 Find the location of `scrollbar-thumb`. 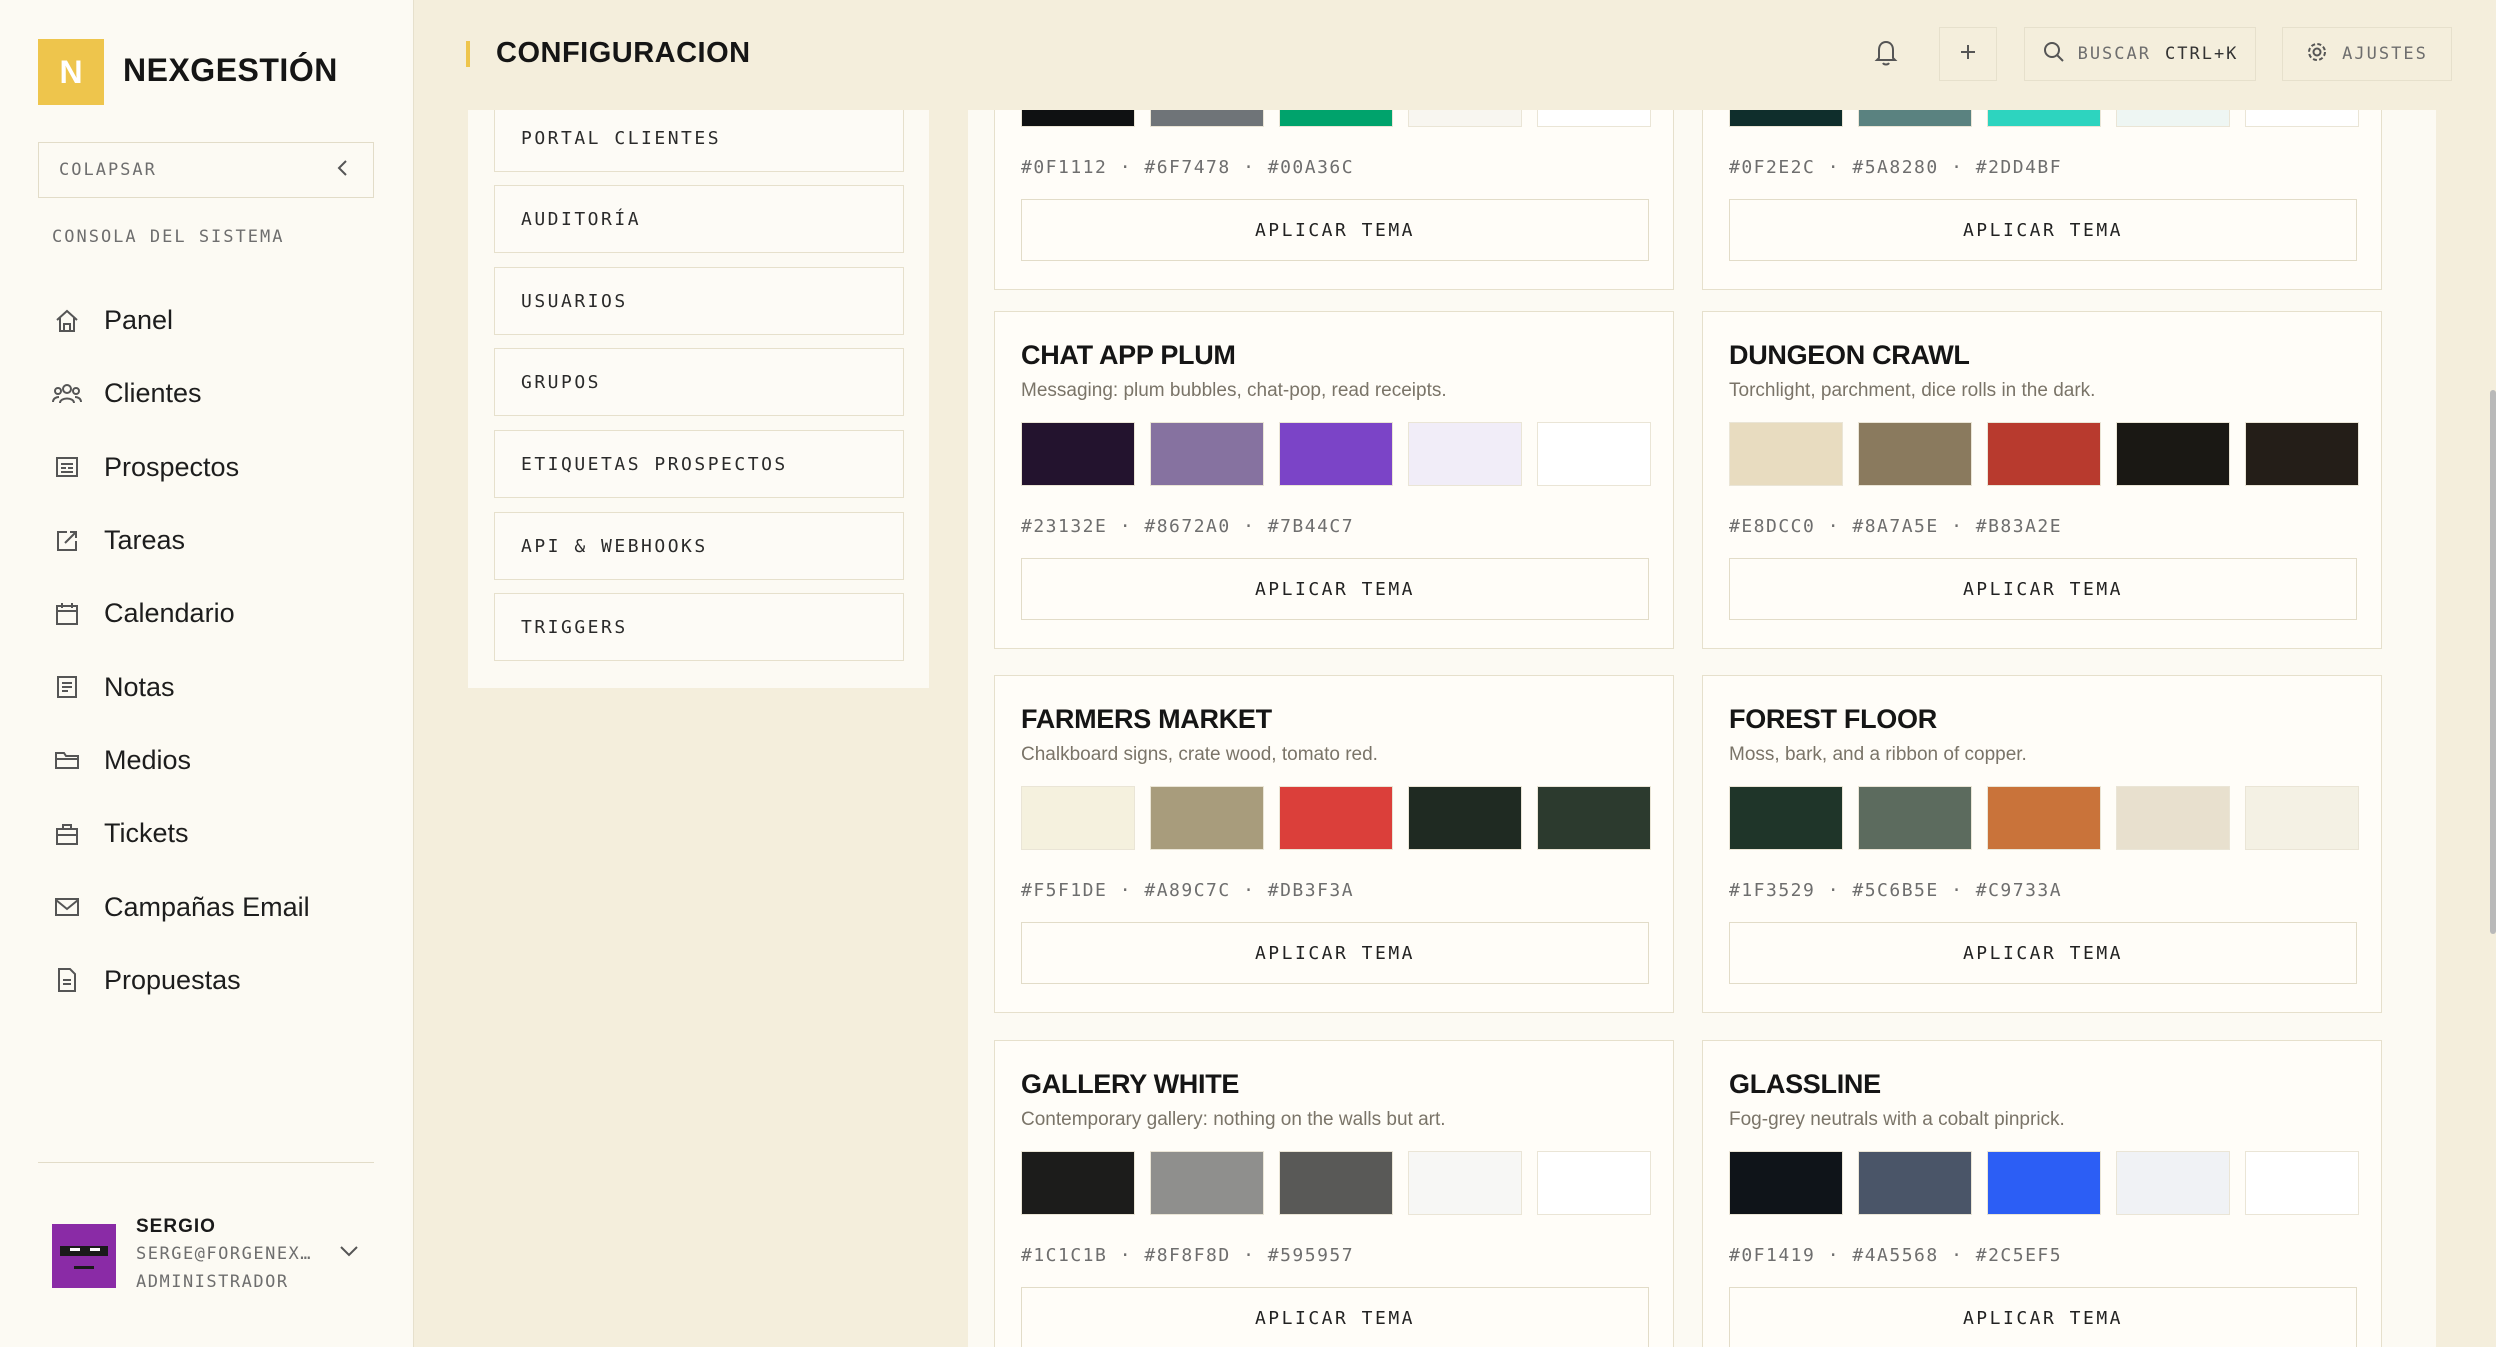

scrollbar-thumb is located at coordinates (2493, 662).